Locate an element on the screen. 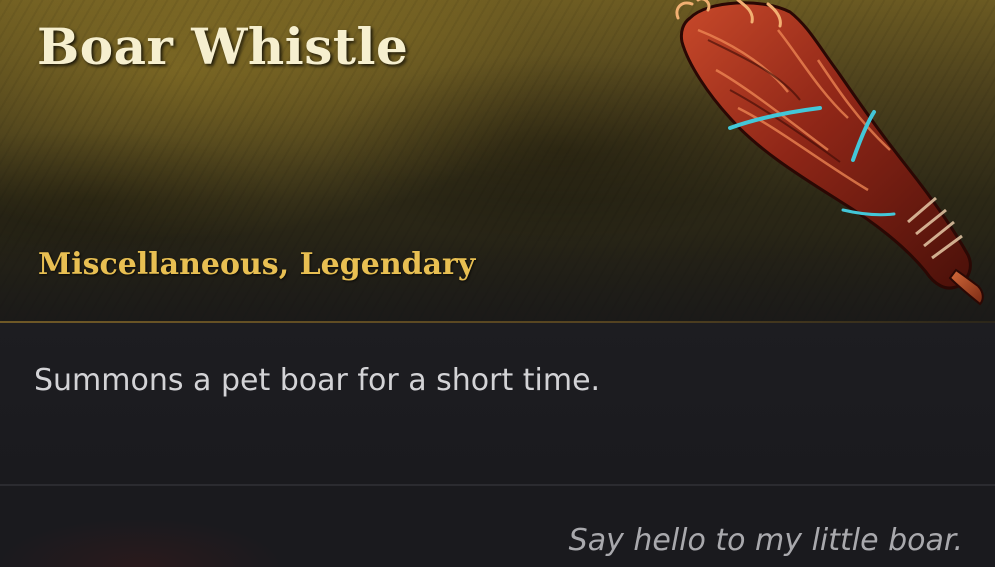  item-description: Summons a pet boar for a short time. is located at coordinates (317, 380).